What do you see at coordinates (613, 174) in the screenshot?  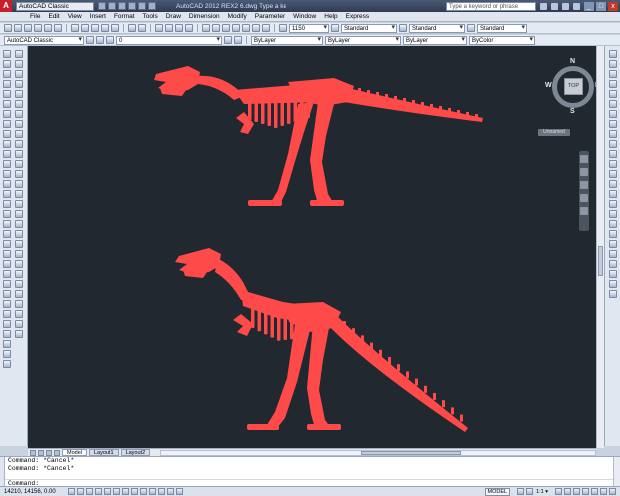 I see `region-mass-icon` at bounding box center [613, 174].